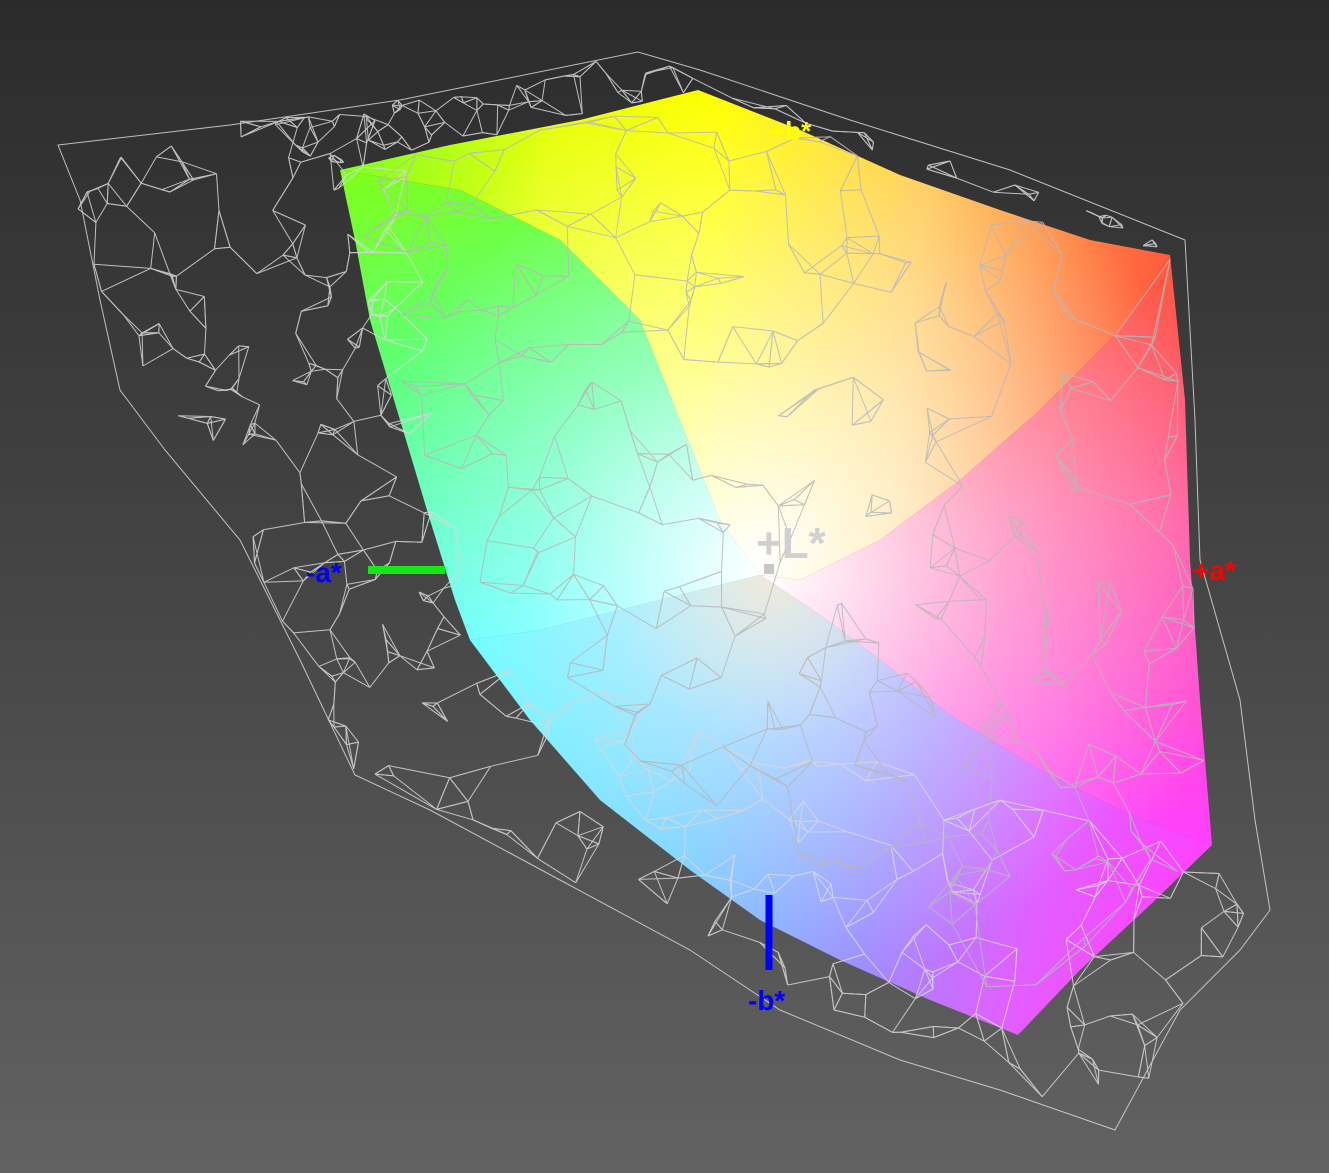  I want to click on plus-a-axis-label: +a*, so click(1214, 570).